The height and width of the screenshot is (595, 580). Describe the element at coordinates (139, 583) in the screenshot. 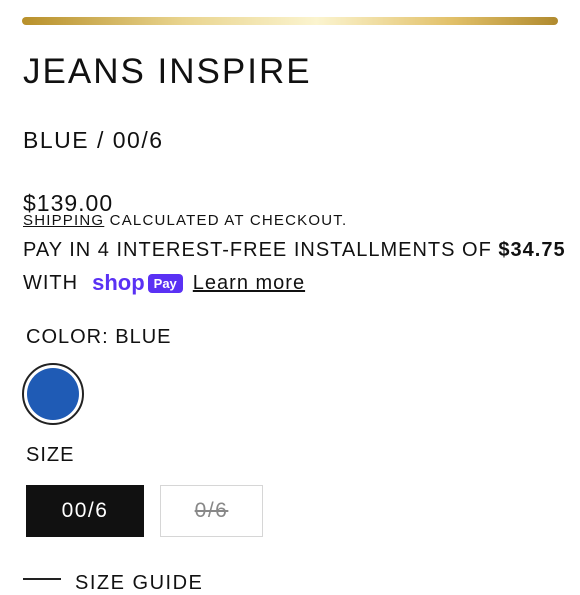

I see `size-guide-label: SIZE GUIDE` at that location.